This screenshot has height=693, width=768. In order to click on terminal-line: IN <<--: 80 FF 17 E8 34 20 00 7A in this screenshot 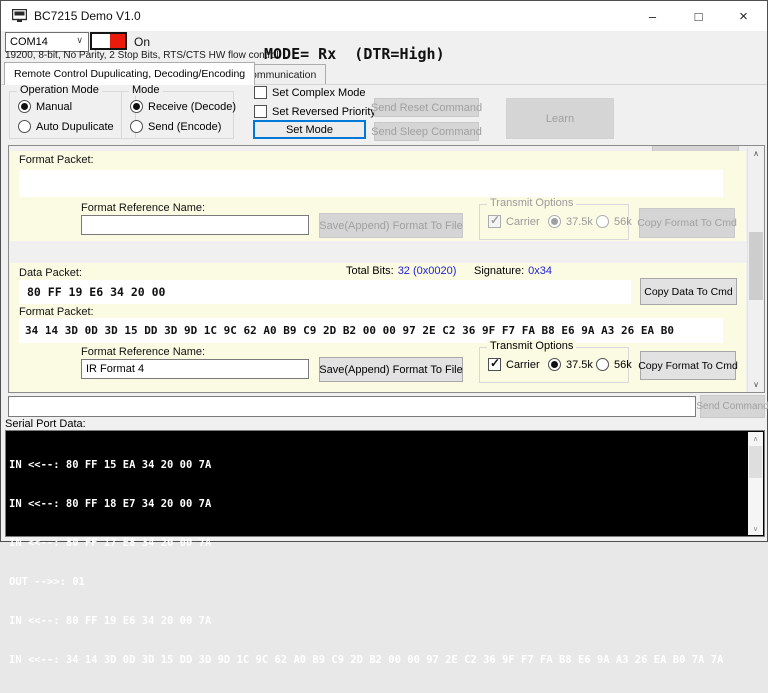, I will do `click(110, 543)`.